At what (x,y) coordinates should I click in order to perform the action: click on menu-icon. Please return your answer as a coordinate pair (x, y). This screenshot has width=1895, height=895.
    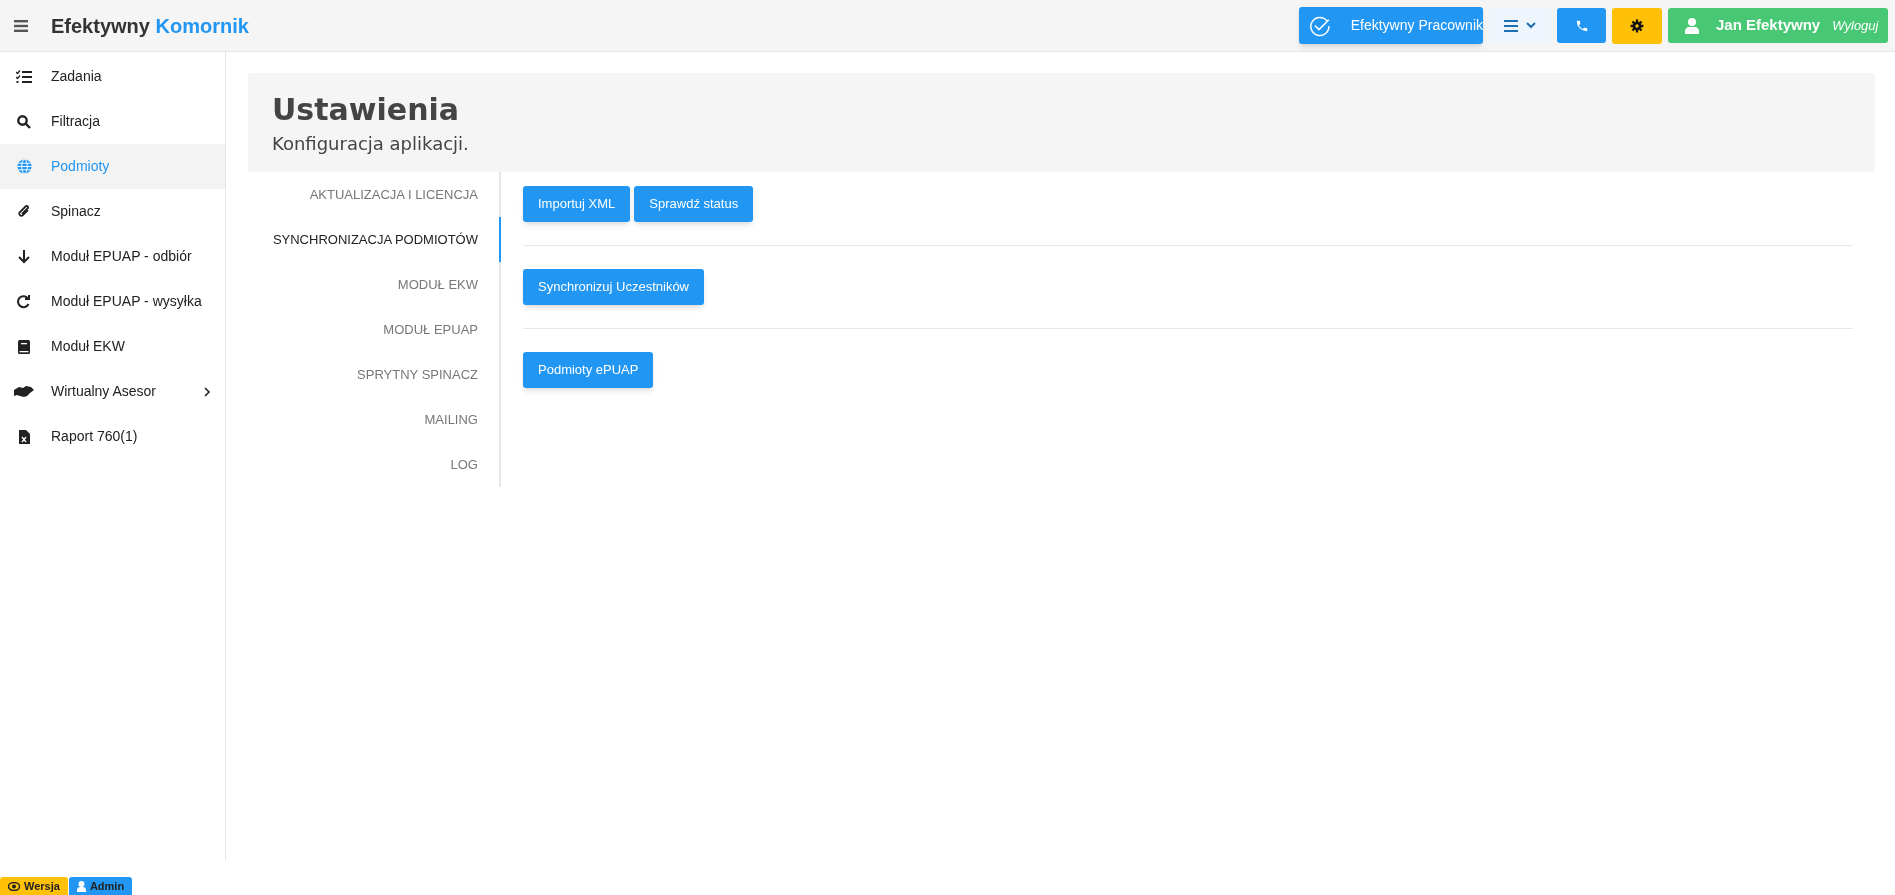
    Looking at the image, I should click on (21, 25).